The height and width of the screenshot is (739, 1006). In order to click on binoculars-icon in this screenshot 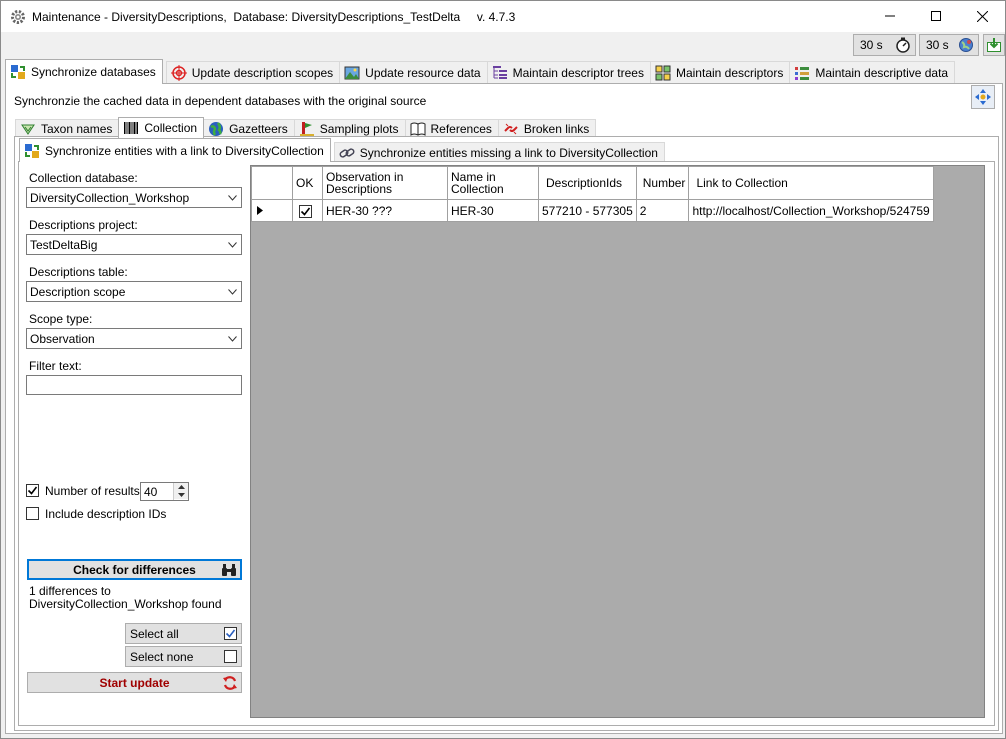, I will do `click(229, 571)`.